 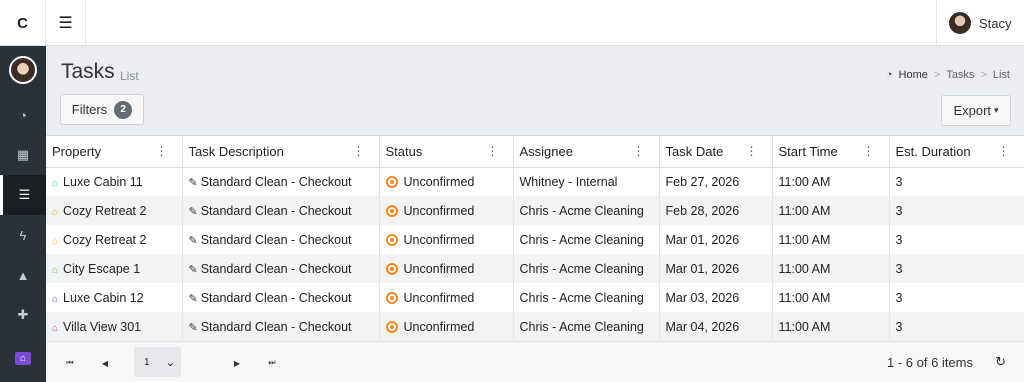 What do you see at coordinates (23, 275) in the screenshot?
I see `warning-icon: ▲` at bounding box center [23, 275].